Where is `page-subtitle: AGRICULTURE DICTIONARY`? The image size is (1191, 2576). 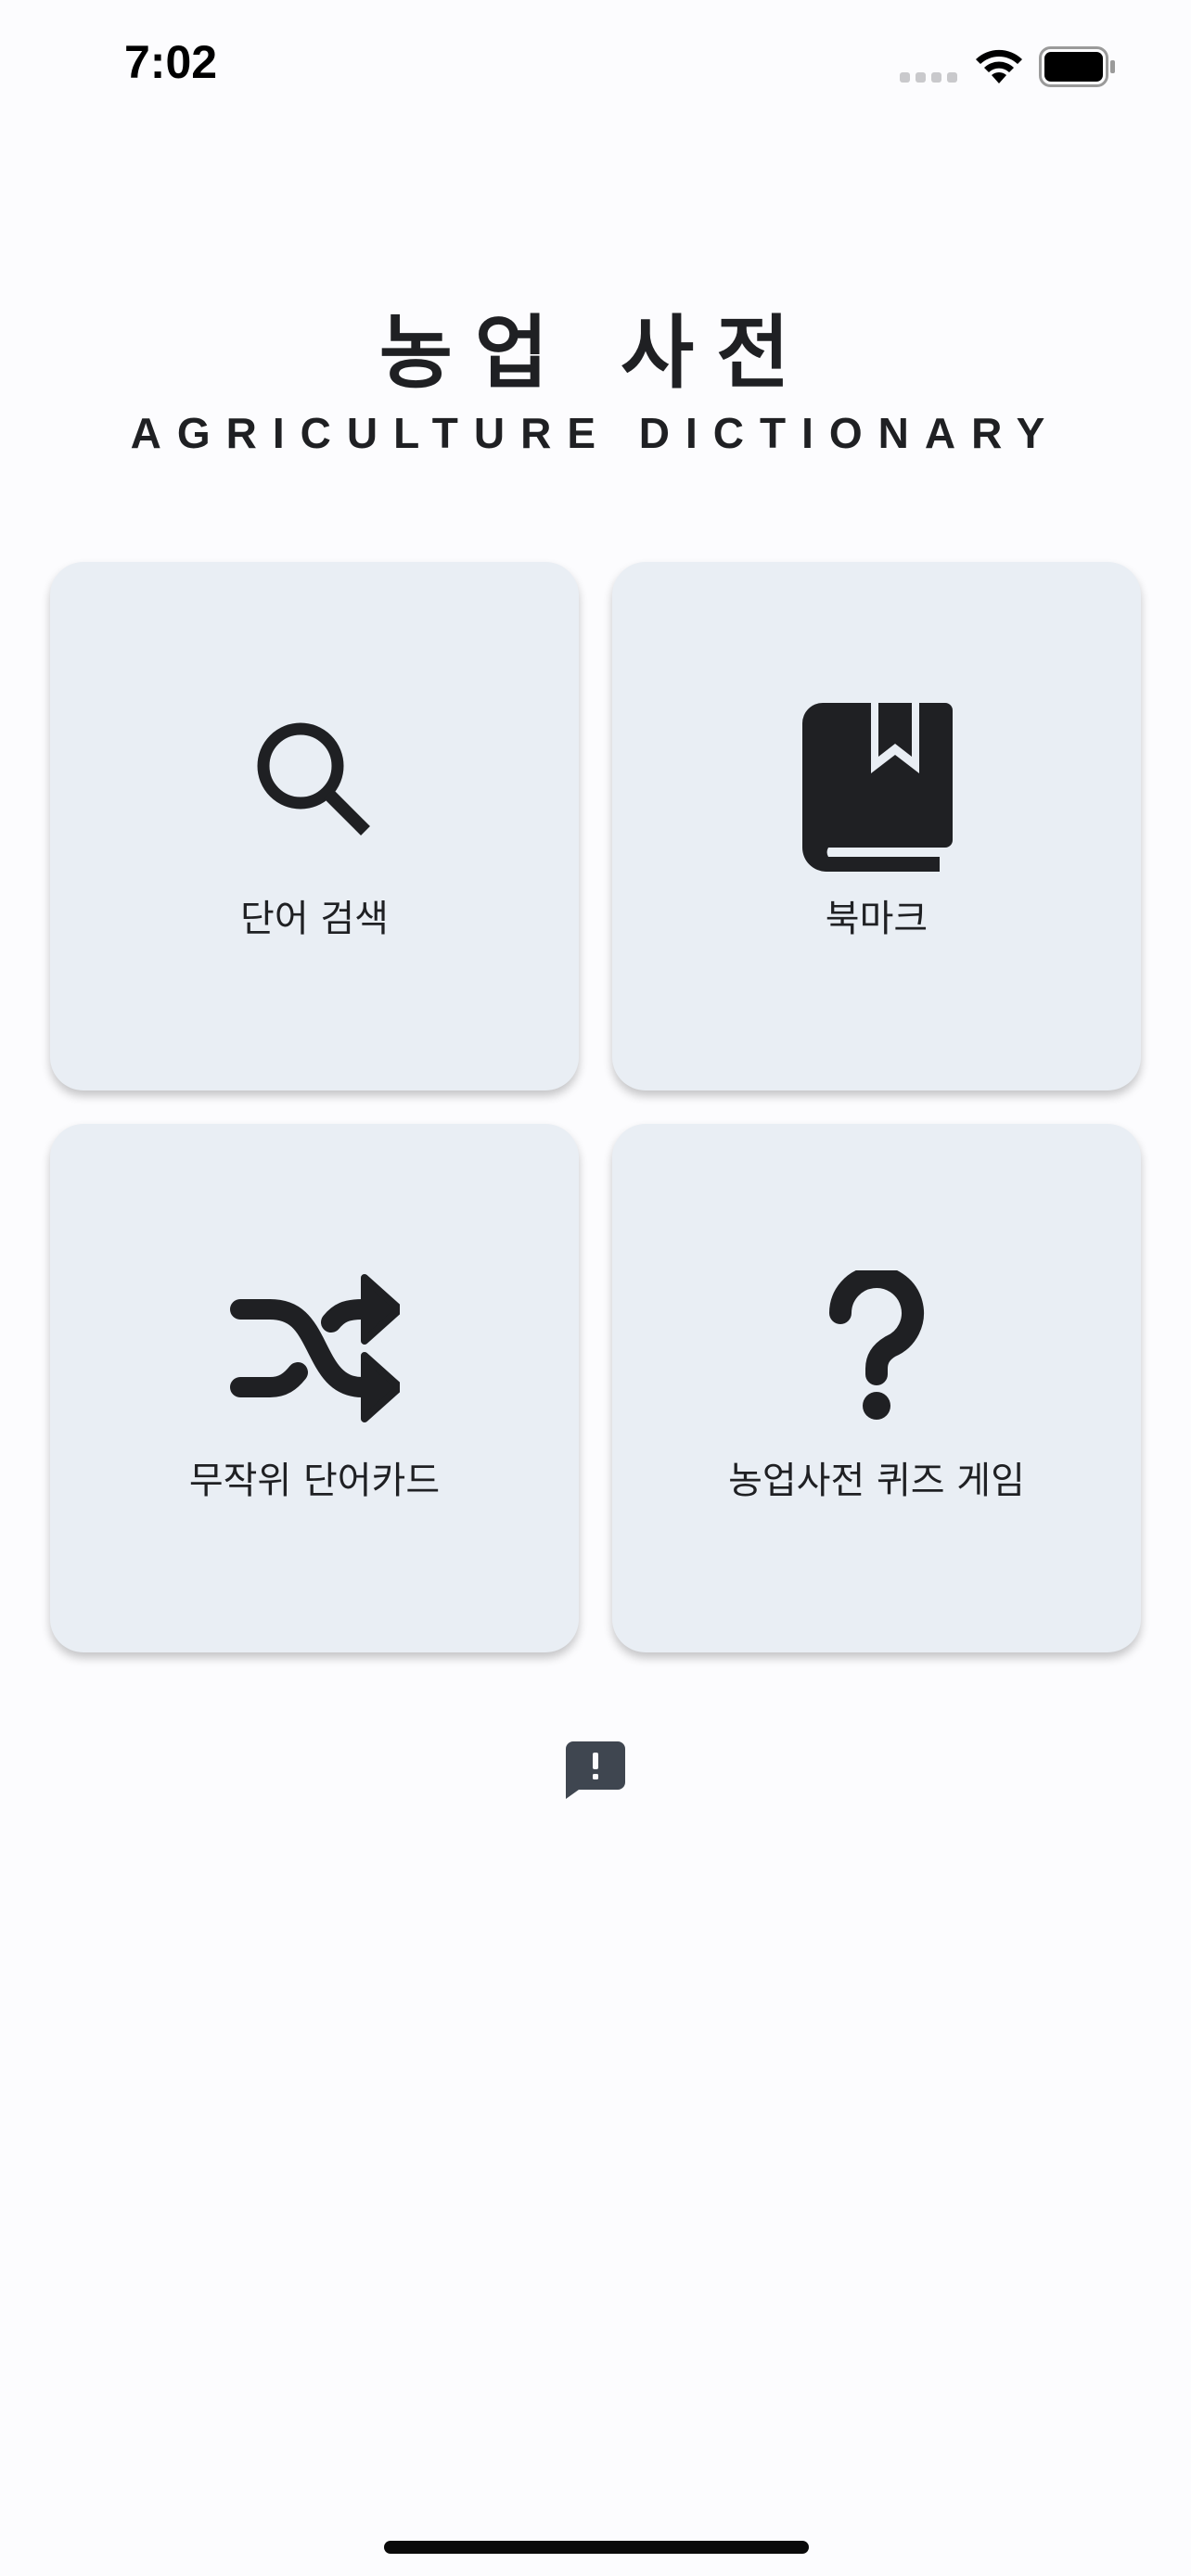 page-subtitle: AGRICULTURE DICTIONARY is located at coordinates (595, 433).